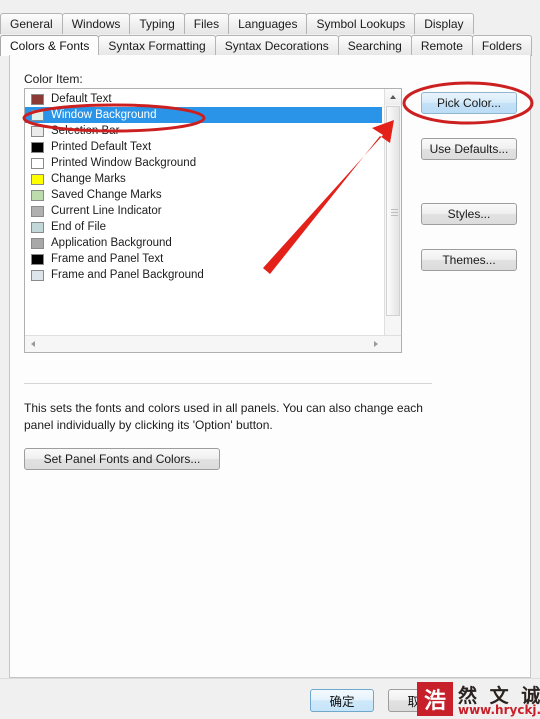 This screenshot has height=719, width=540. I want to click on tab-syntax-formatting: Syntax Formatting, so click(157, 45).